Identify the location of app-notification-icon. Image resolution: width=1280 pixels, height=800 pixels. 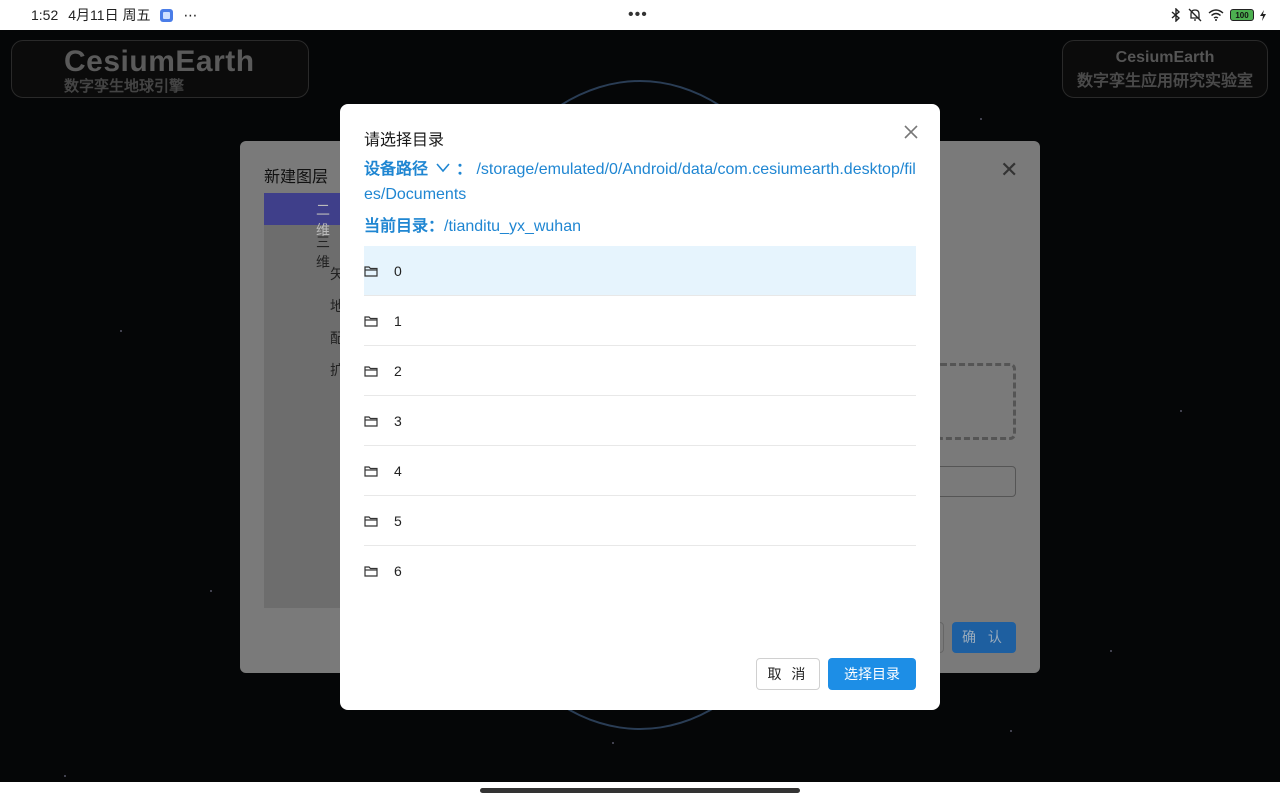
(167, 15).